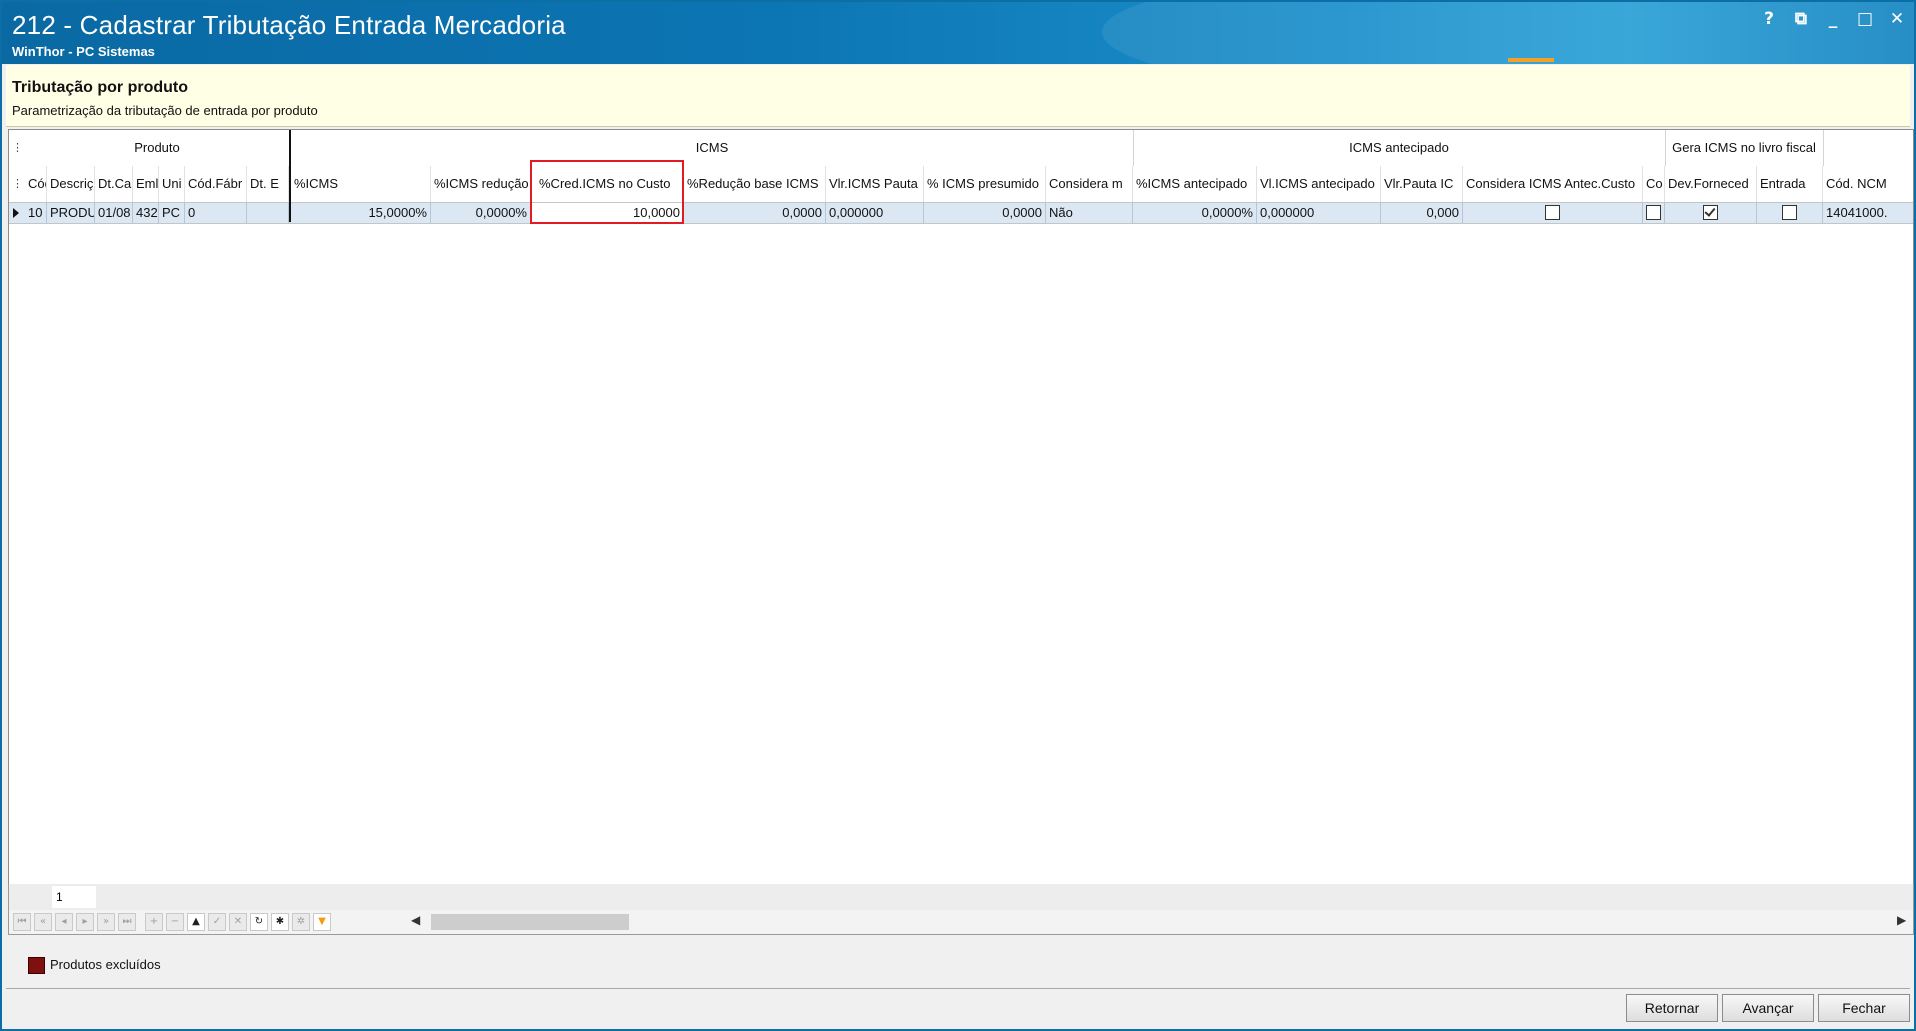 The width and height of the screenshot is (1916, 1031). Describe the element at coordinates (1768, 1008) in the screenshot. I see `next-button: Avançar` at that location.